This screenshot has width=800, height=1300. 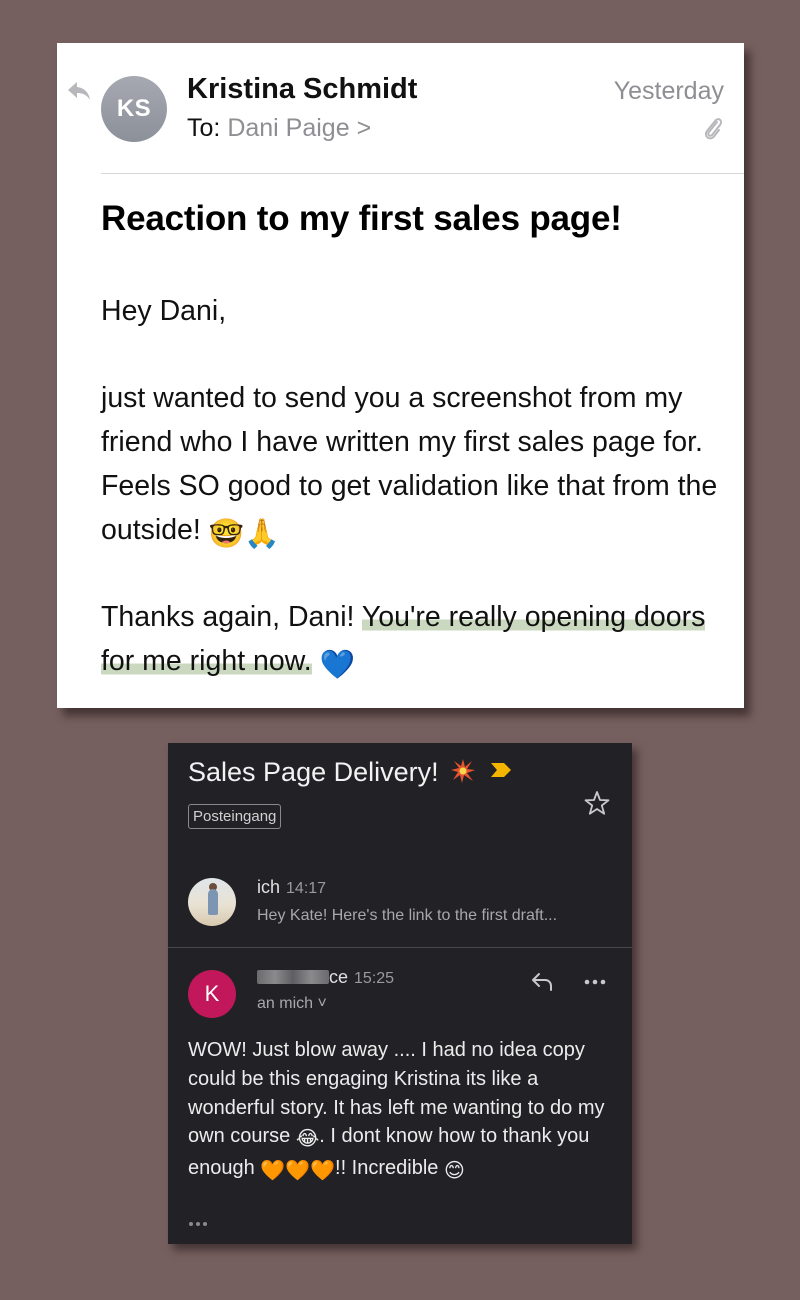 What do you see at coordinates (454, 1171) in the screenshot?
I see `smile-emoji: 😊` at bounding box center [454, 1171].